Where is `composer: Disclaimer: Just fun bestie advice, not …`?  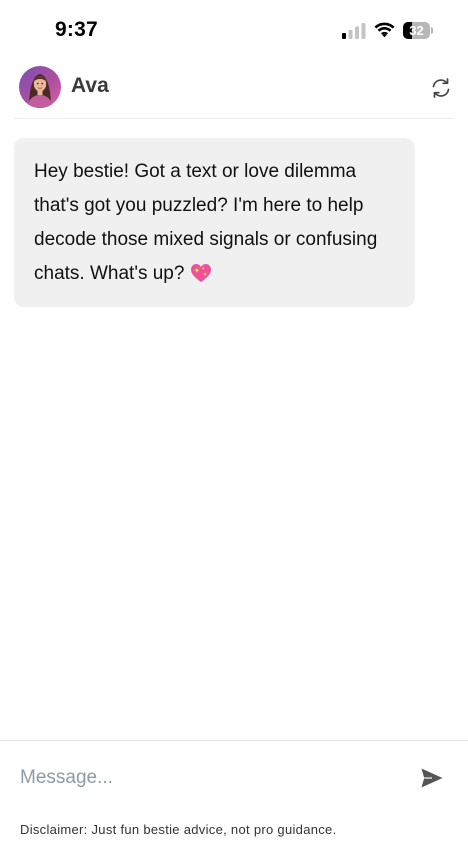 composer: Disclaimer: Just fun bestie advice, not … is located at coordinates (234, 795).